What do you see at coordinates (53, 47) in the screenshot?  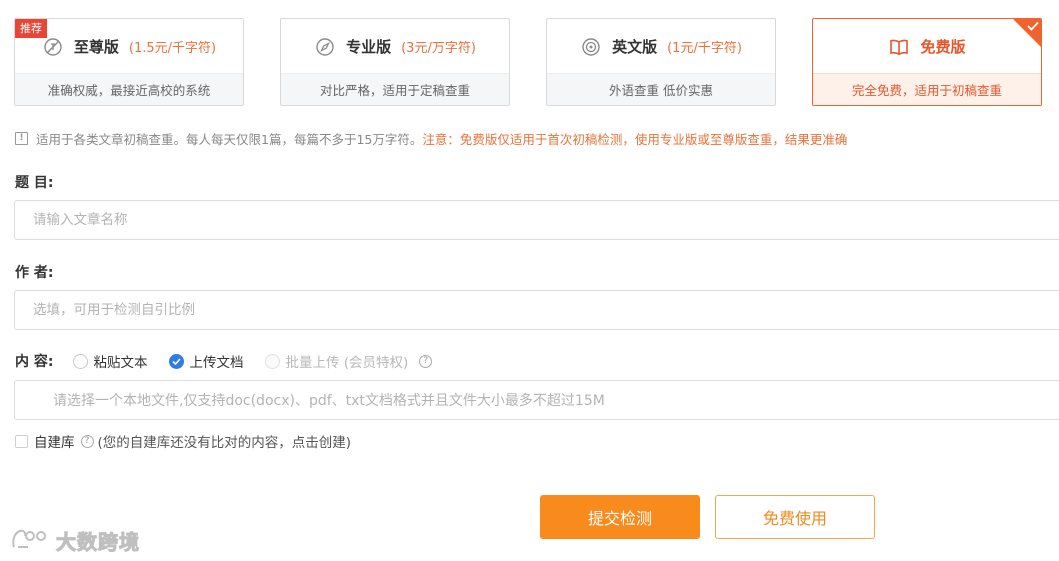 I see `no-ring-icon` at bounding box center [53, 47].